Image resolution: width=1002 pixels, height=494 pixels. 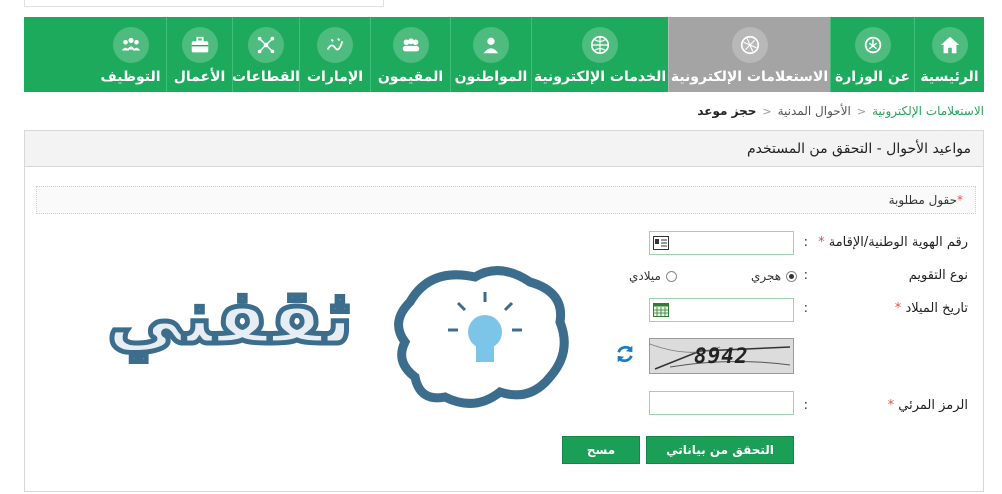 I want to click on nav-item-eservices: الخدمات الإلكترونية, so click(x=599, y=54).